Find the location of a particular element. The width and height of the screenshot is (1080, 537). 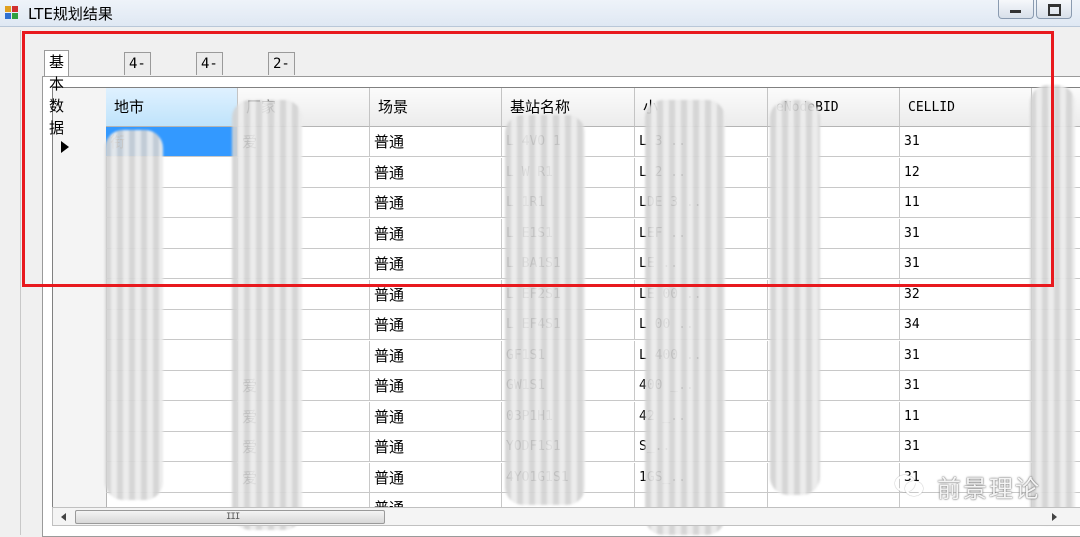

title-bar: LTE规划结果 is located at coordinates (540, 13).